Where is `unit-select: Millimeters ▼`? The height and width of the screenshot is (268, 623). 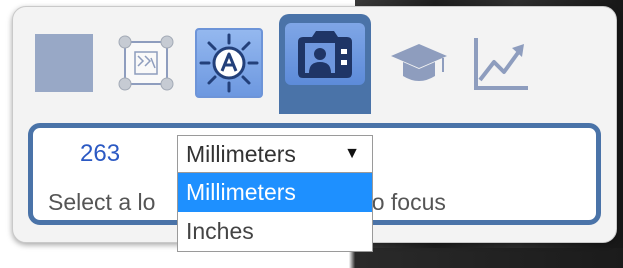 unit-select: Millimeters ▼ is located at coordinates (275, 154).